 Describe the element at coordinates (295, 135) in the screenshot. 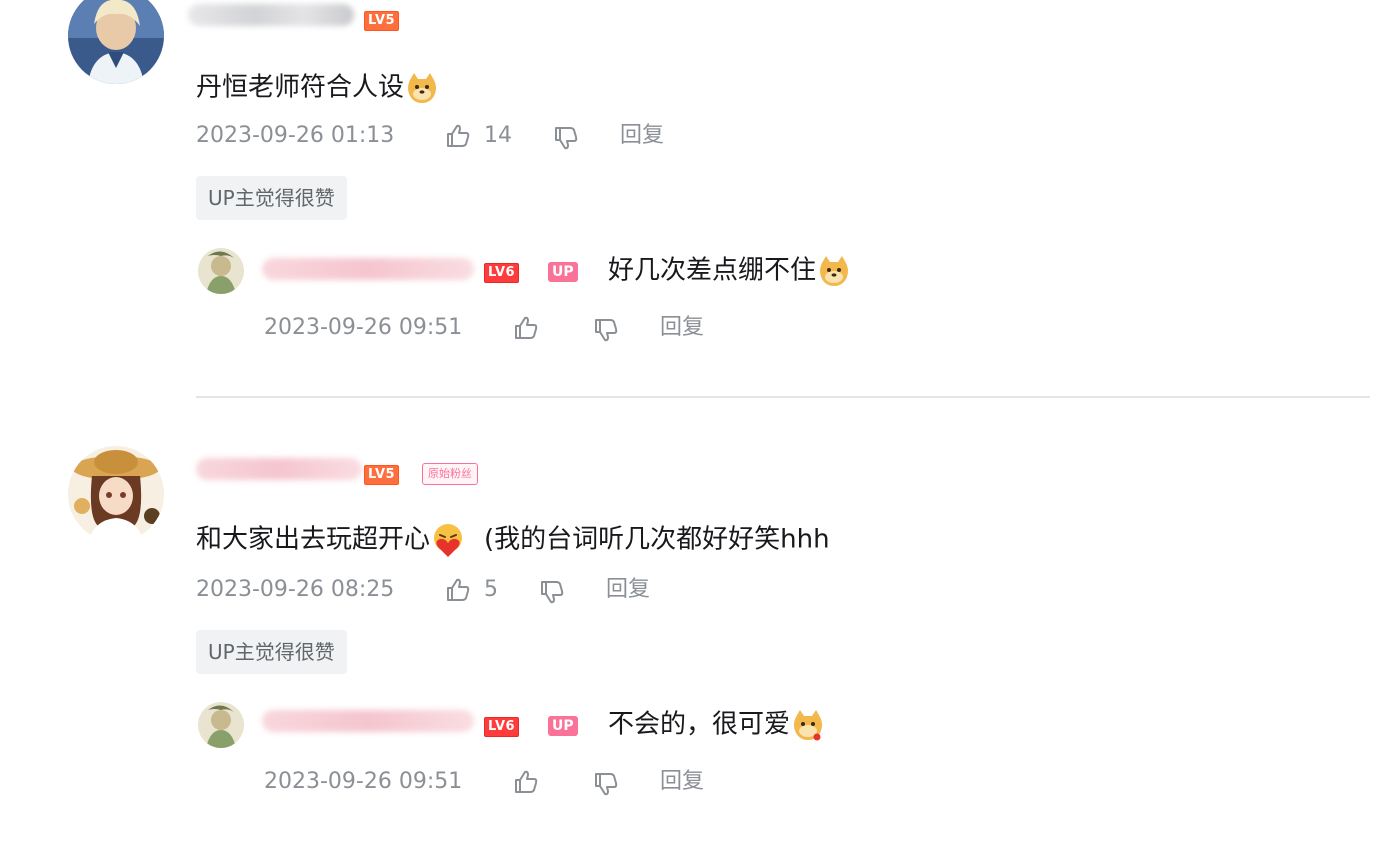

I see `comment-time: 2023-09-26 01:13` at that location.